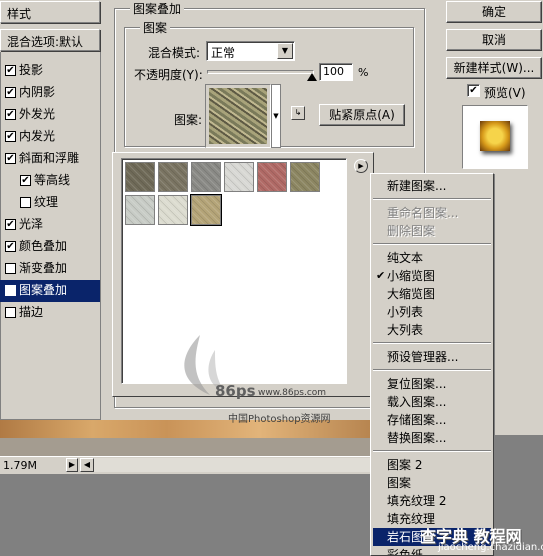 The width and height of the screenshot is (543, 556). Describe the element at coordinates (411, 231) in the screenshot. I see `menu-item-label: 删除图案` at that location.